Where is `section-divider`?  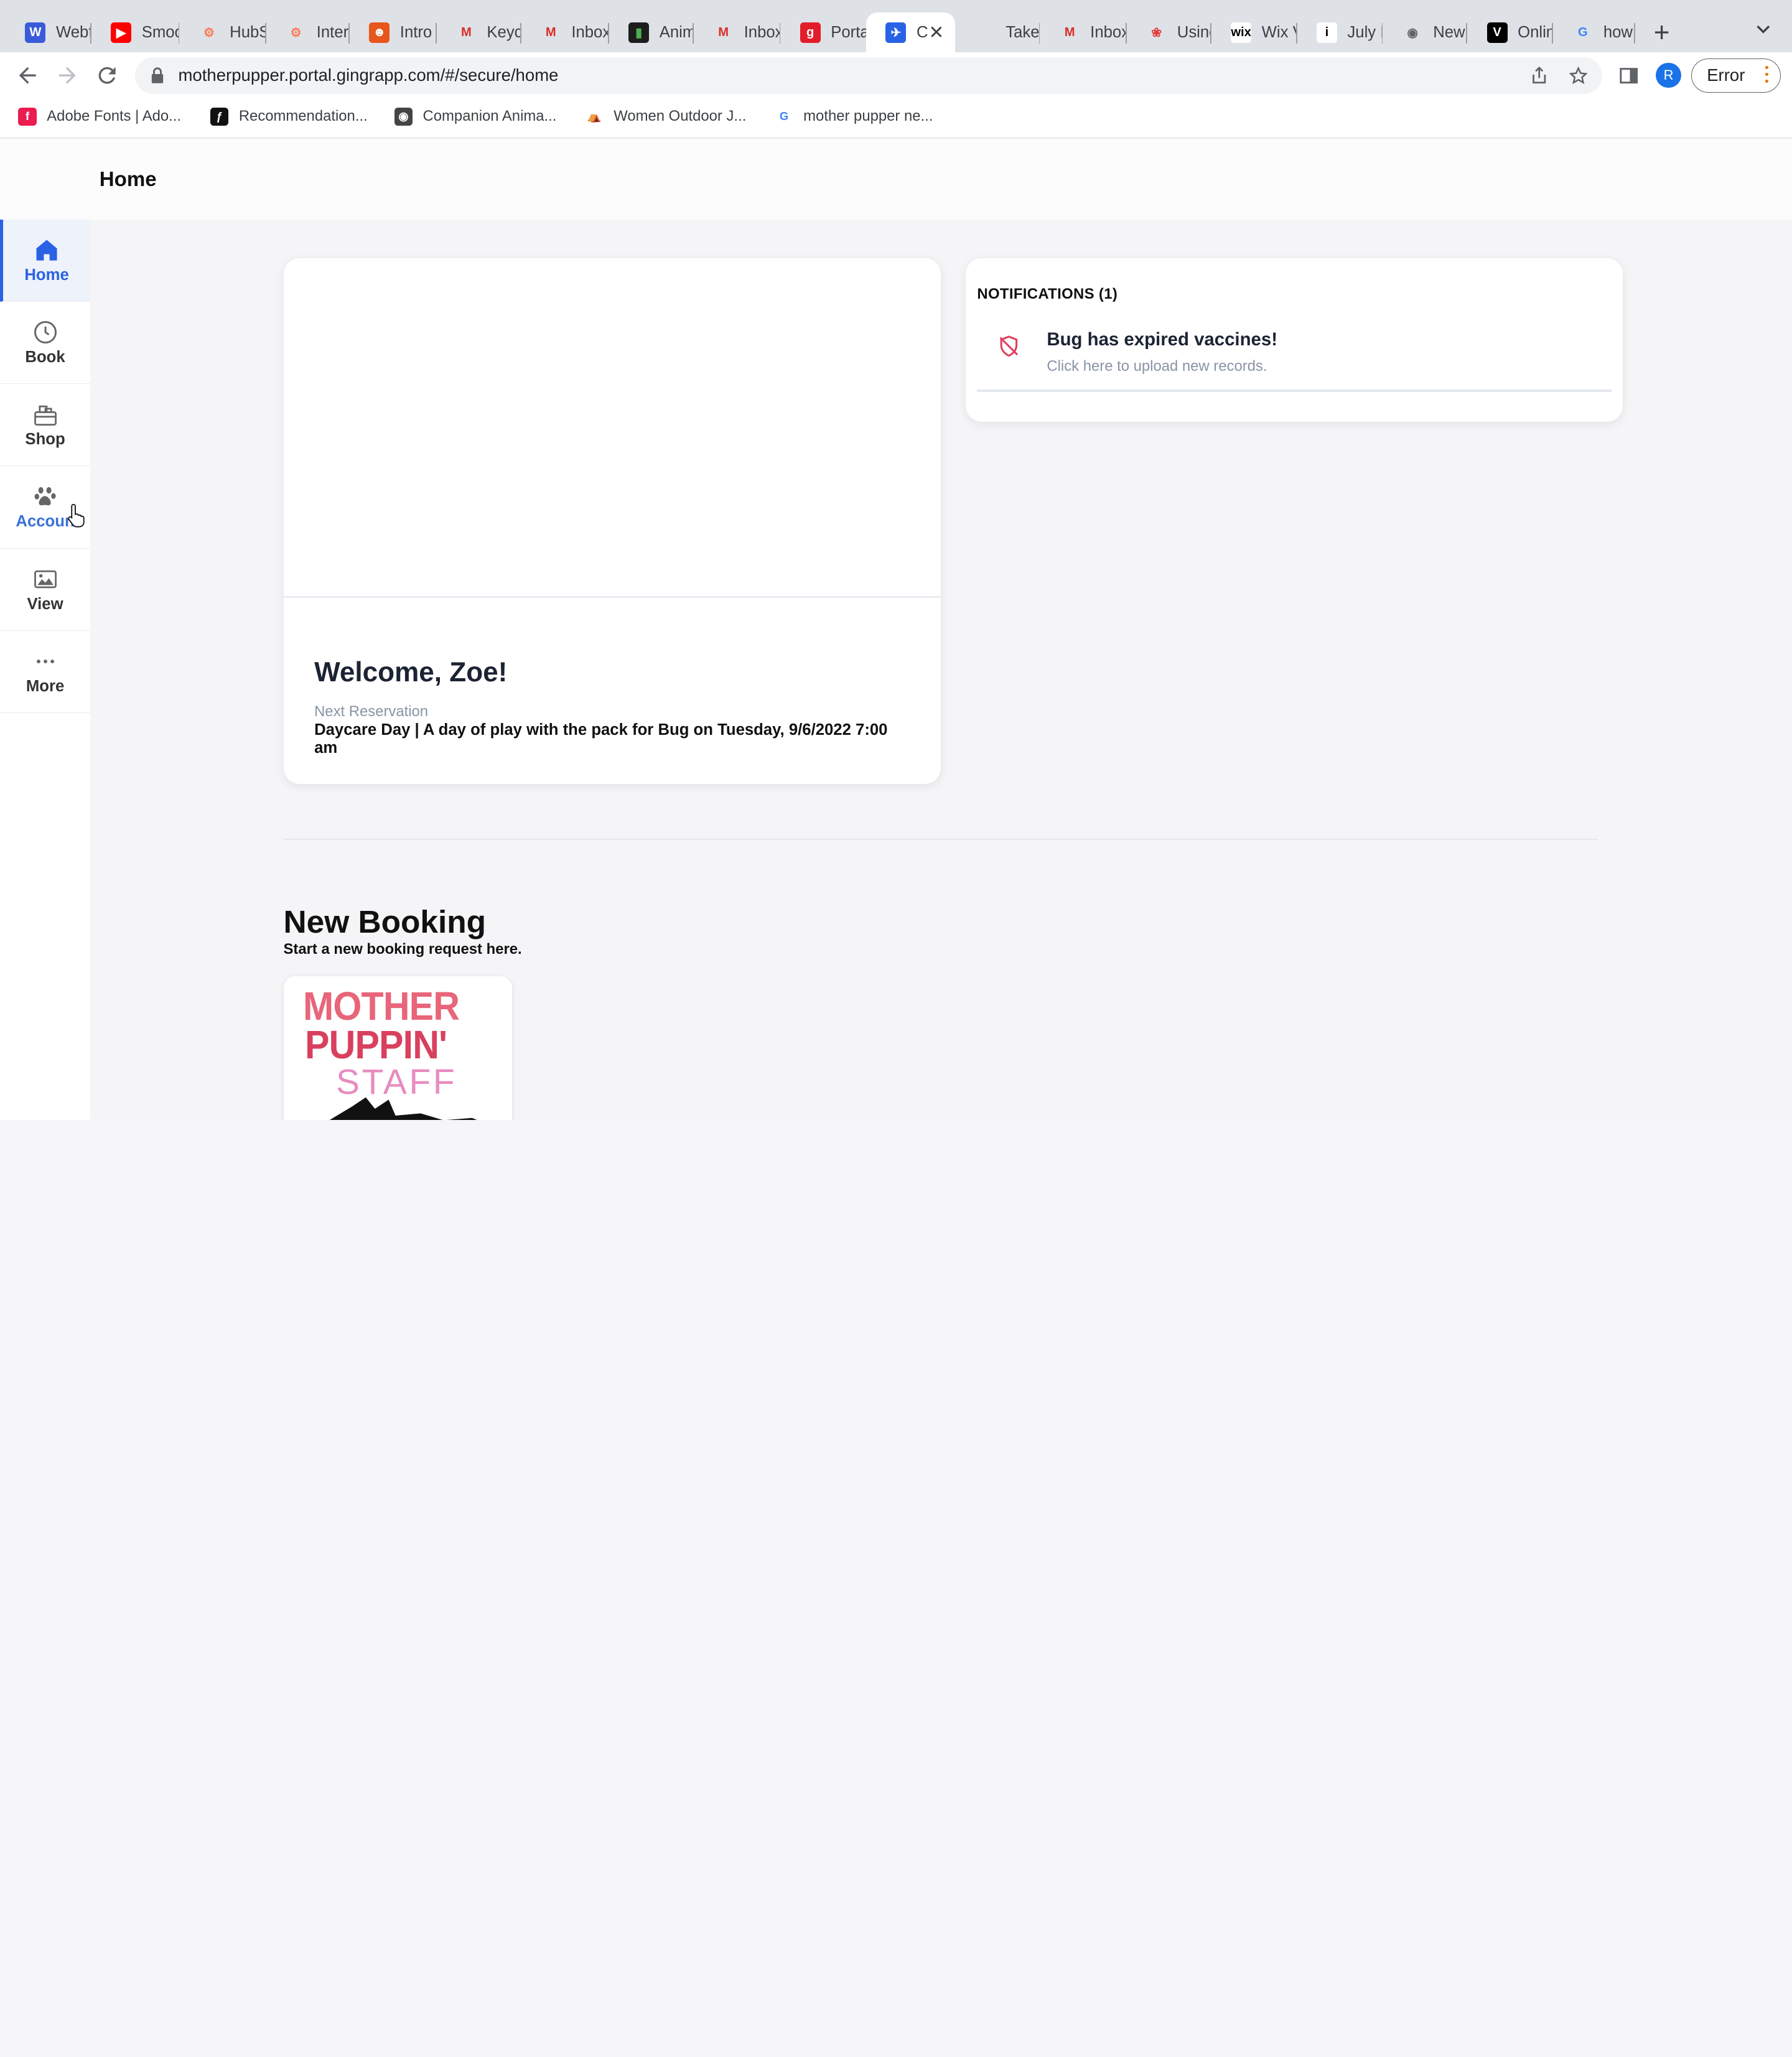
section-divider is located at coordinates (940, 839).